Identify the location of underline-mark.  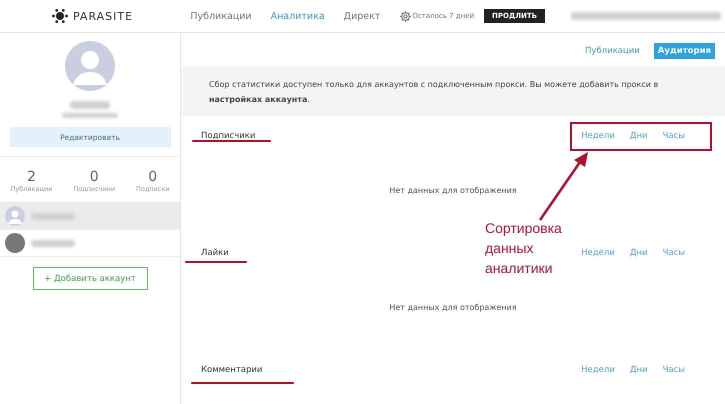
(216, 262).